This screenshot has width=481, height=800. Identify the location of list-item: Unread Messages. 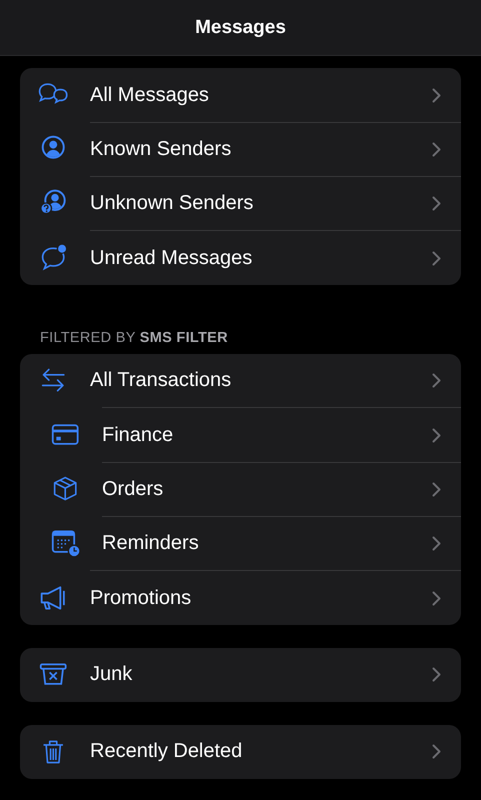
(240, 257).